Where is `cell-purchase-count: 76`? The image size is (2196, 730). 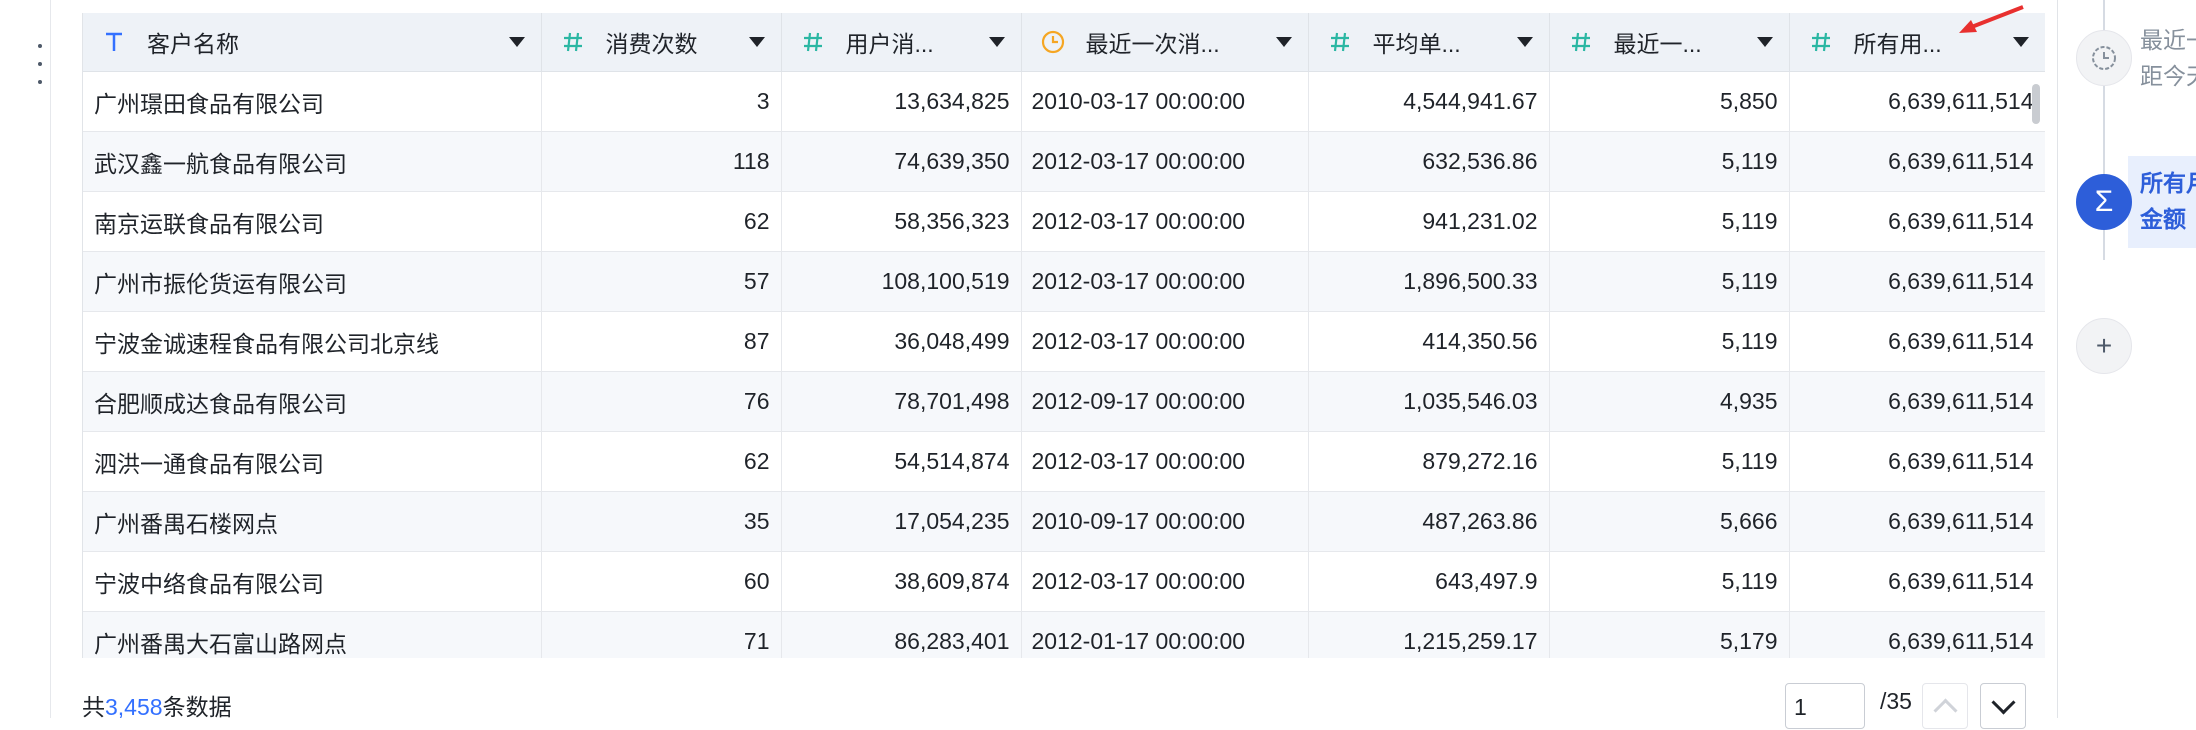
cell-purchase-count: 76 is located at coordinates (661, 401).